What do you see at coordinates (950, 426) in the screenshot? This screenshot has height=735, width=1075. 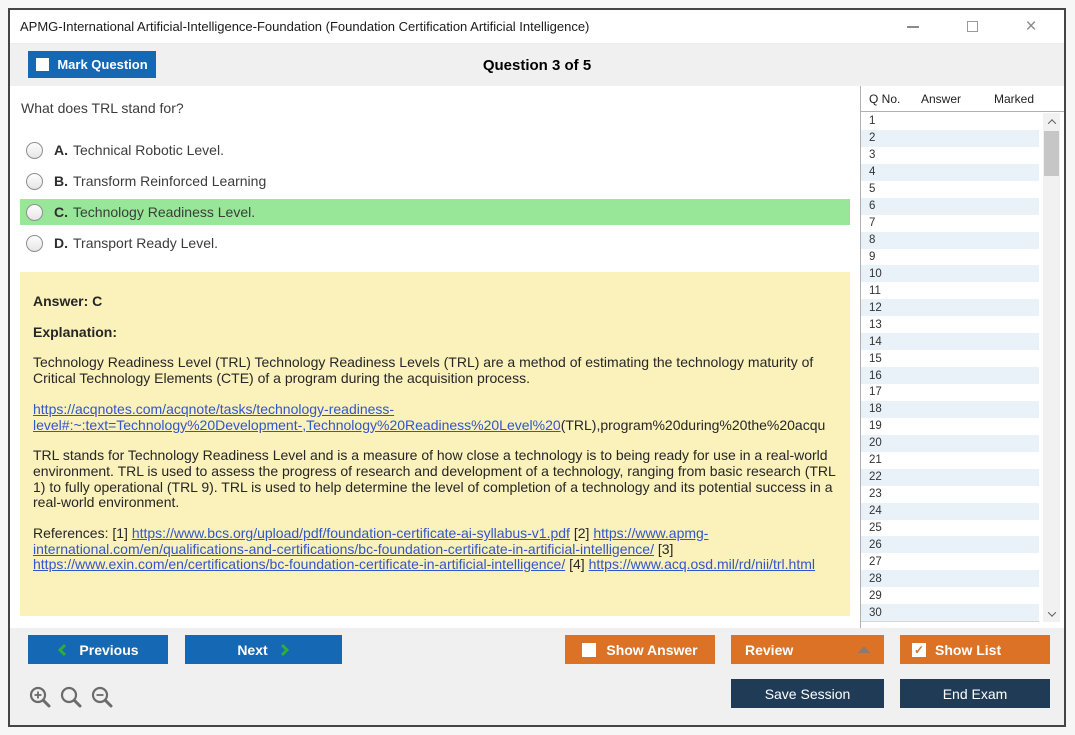 I see `question-list-row: 19` at bounding box center [950, 426].